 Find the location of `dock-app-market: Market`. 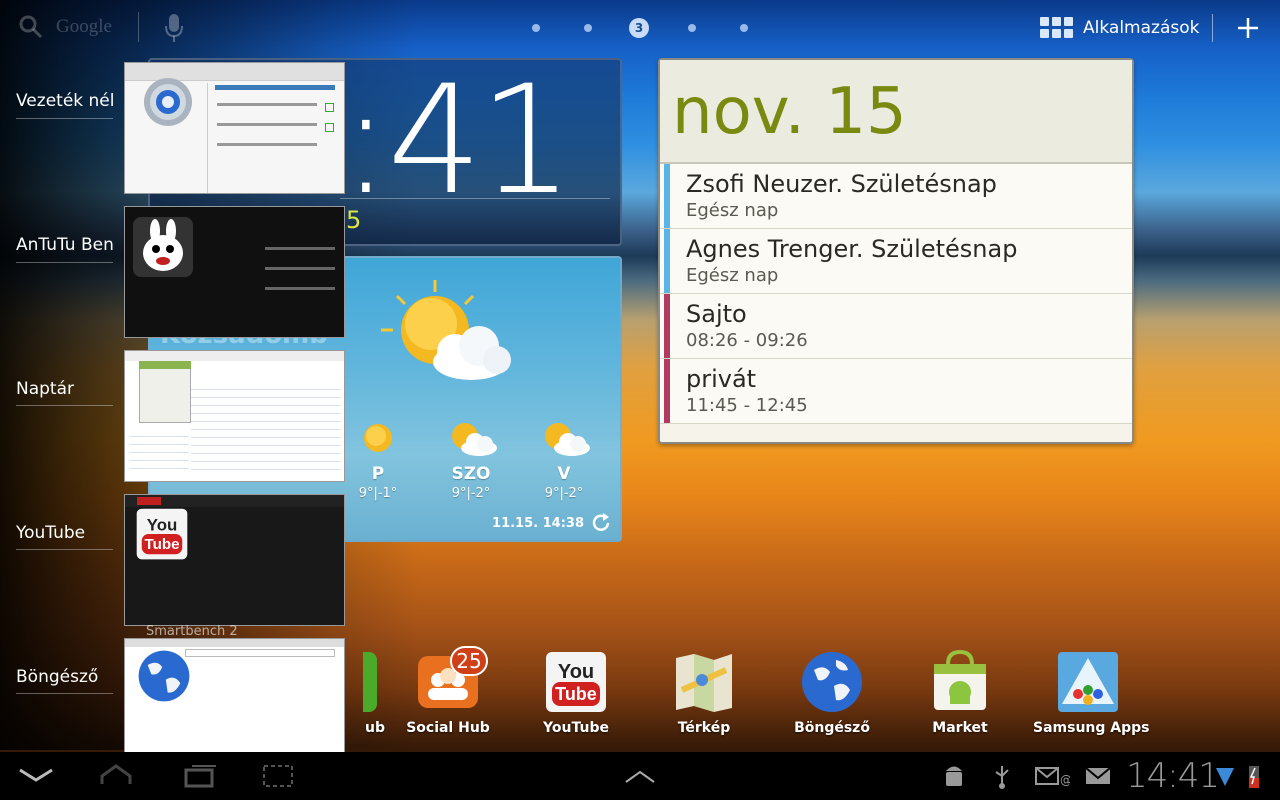

dock-app-market: Market is located at coordinates (960, 692).